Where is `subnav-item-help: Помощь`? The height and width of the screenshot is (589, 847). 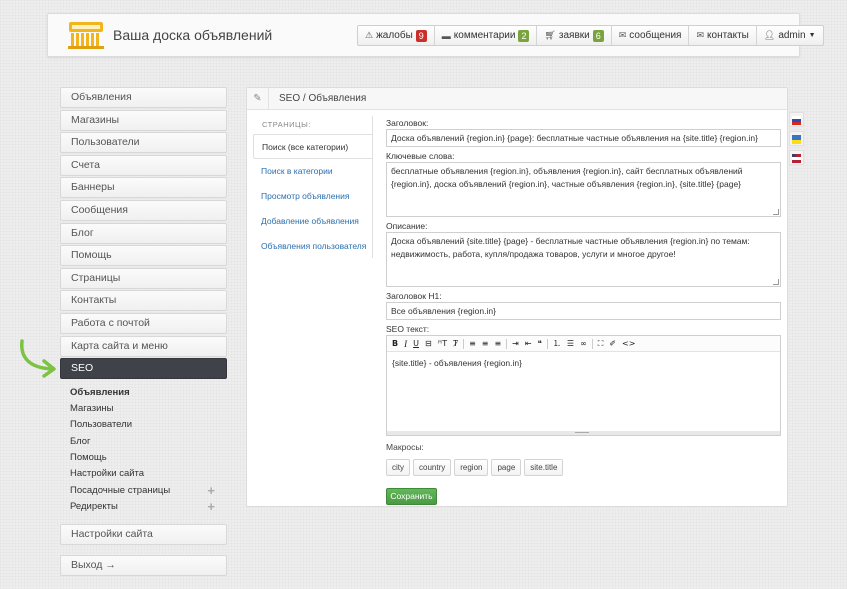
subnav-item-help: Помощь is located at coordinates (143, 458).